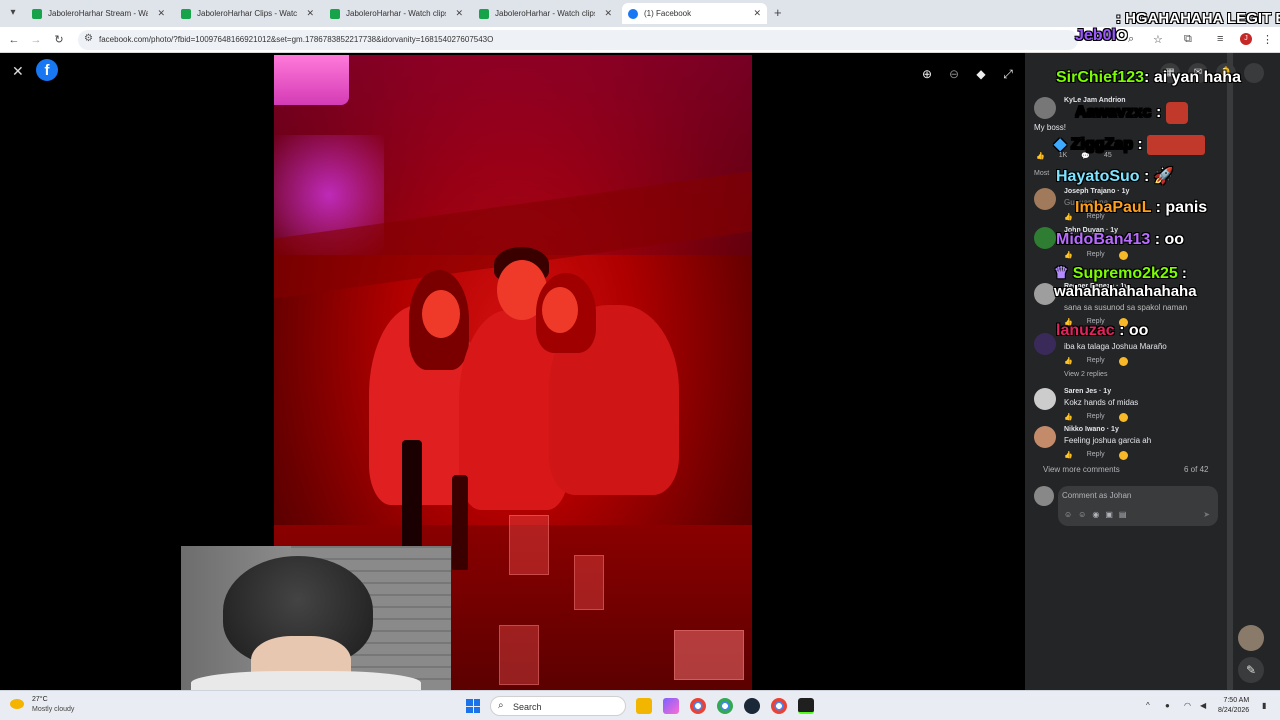 This screenshot has width=1280, height=720. I want to click on photo-air-conditioner, so click(311, 80).